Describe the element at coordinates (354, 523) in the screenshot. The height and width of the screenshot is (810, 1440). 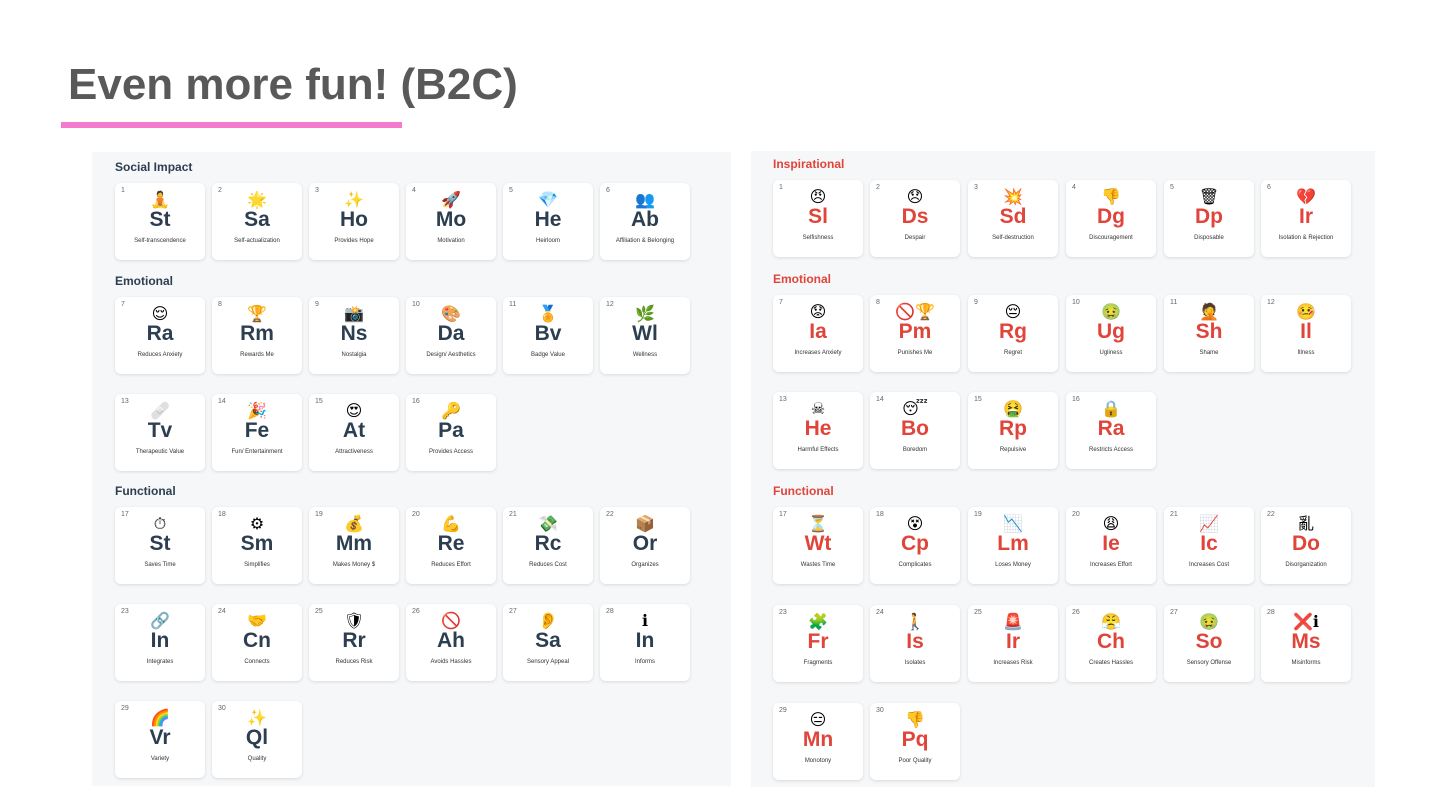
I see `element-emoji-icon: 💰` at that location.